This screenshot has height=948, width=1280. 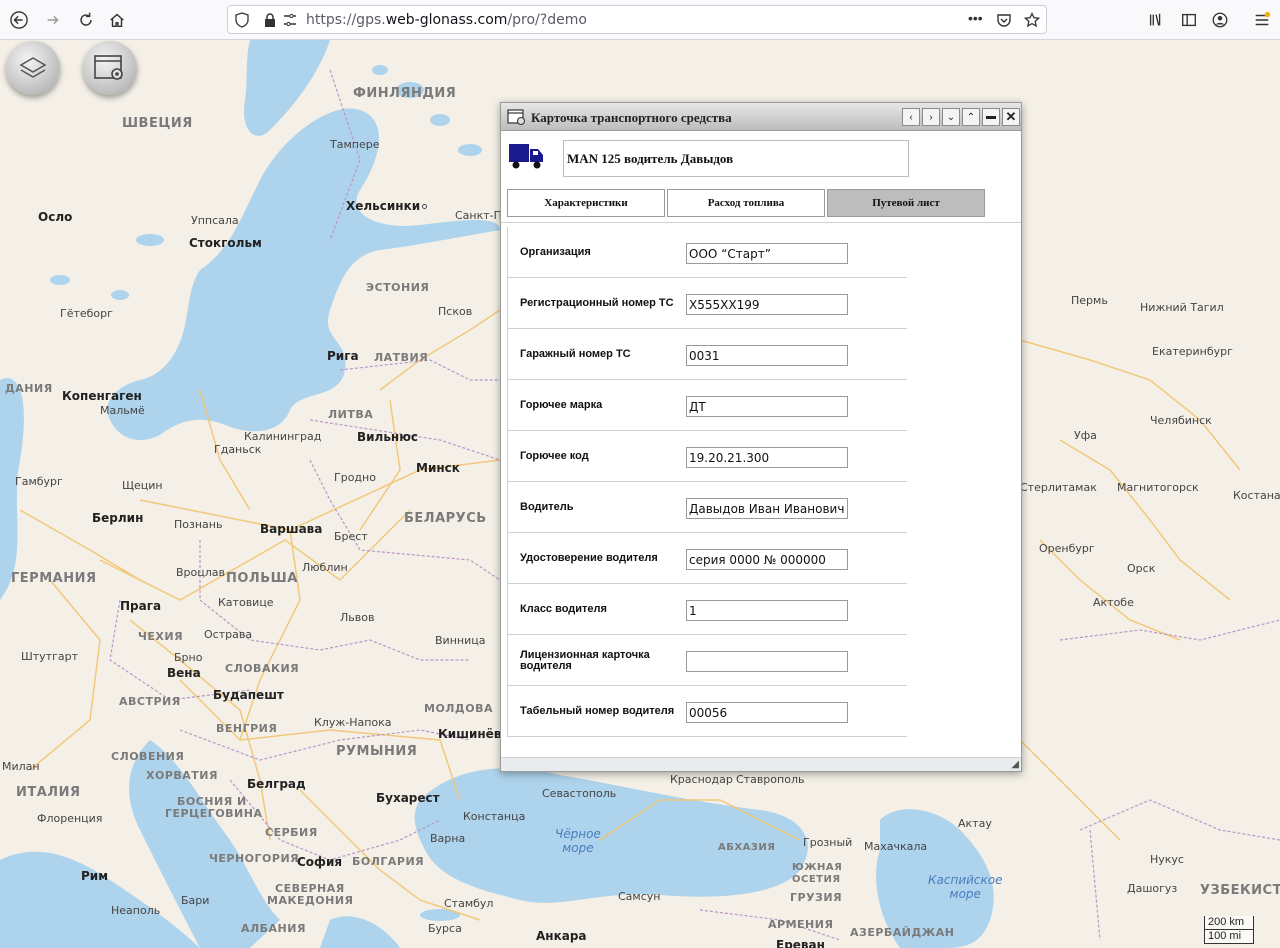 What do you see at coordinates (446, 20) in the screenshot?
I see `url-text: https://gps.web-glonass.com/pro/?demo` at bounding box center [446, 20].